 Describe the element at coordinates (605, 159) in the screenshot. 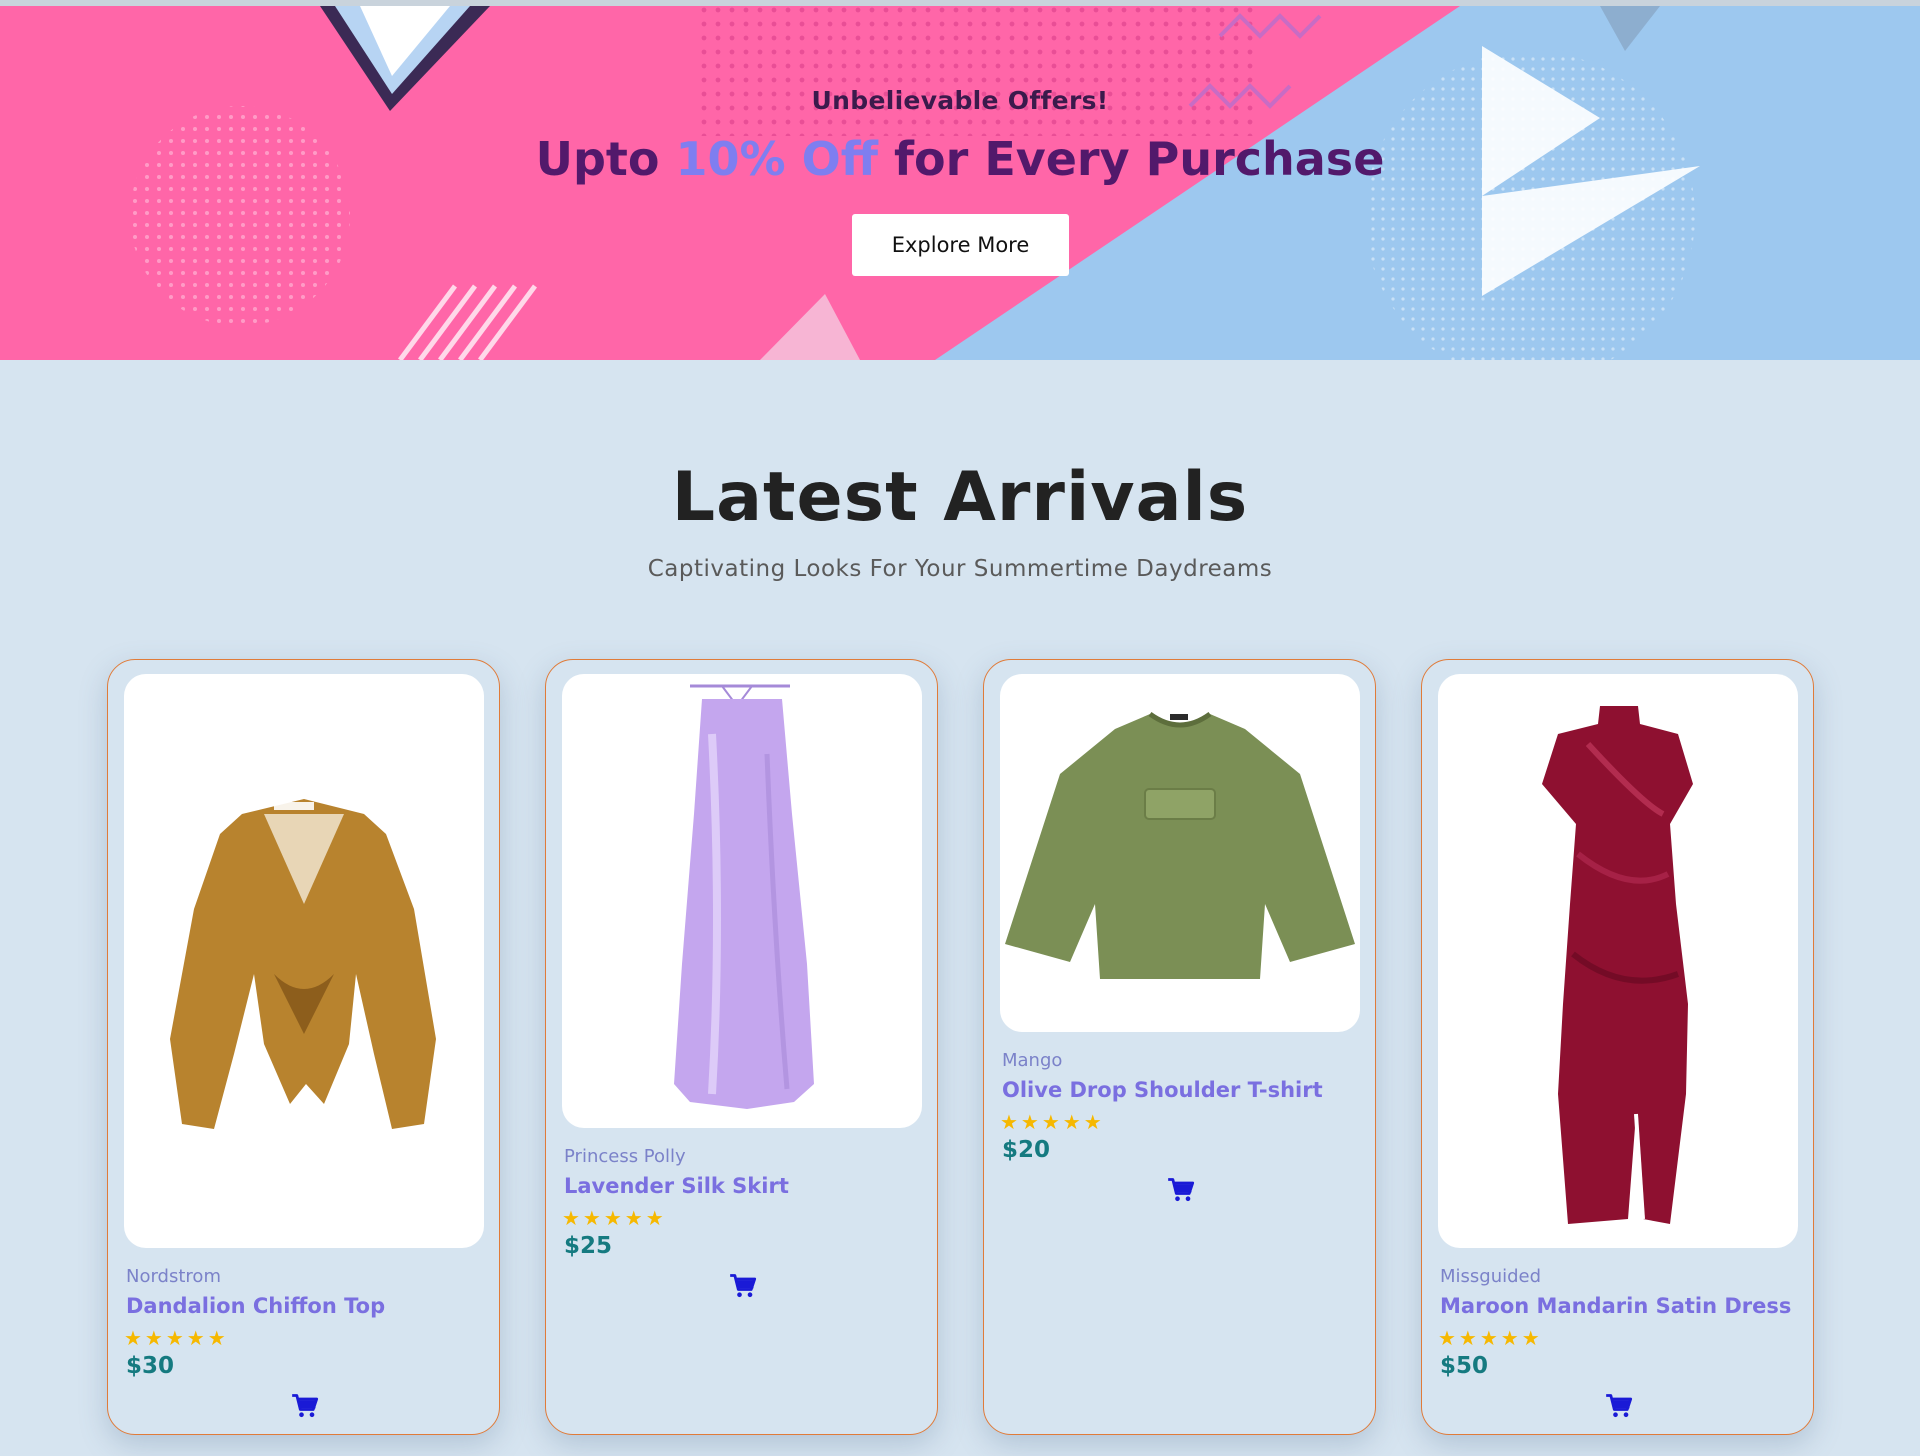

I see `headline-prefix: Upto` at that location.